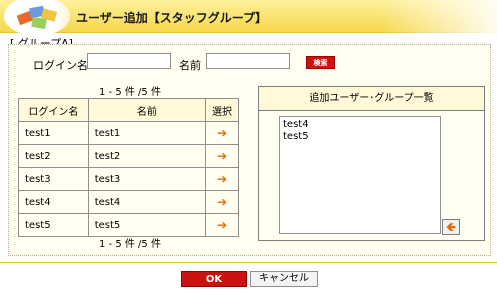  I want to click on column-header-name: 名前, so click(147, 110).